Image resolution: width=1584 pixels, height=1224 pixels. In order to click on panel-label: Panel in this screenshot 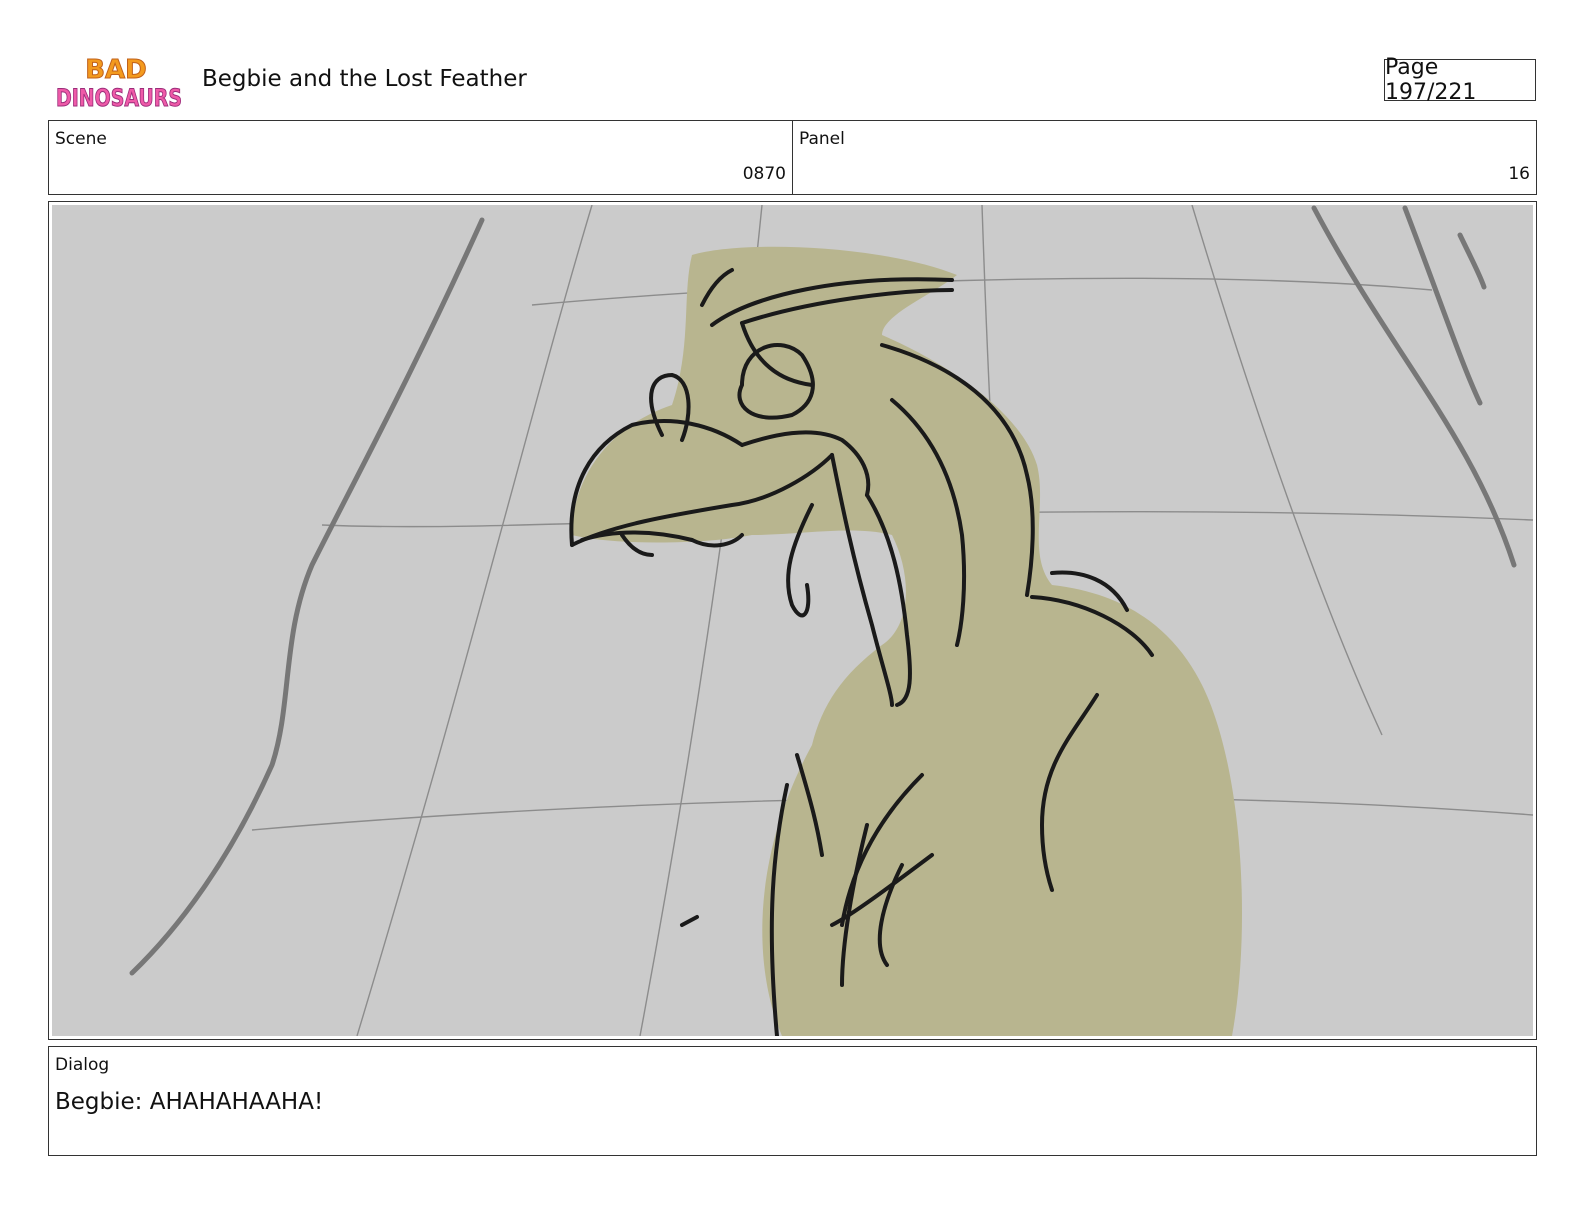, I will do `click(822, 139)`.